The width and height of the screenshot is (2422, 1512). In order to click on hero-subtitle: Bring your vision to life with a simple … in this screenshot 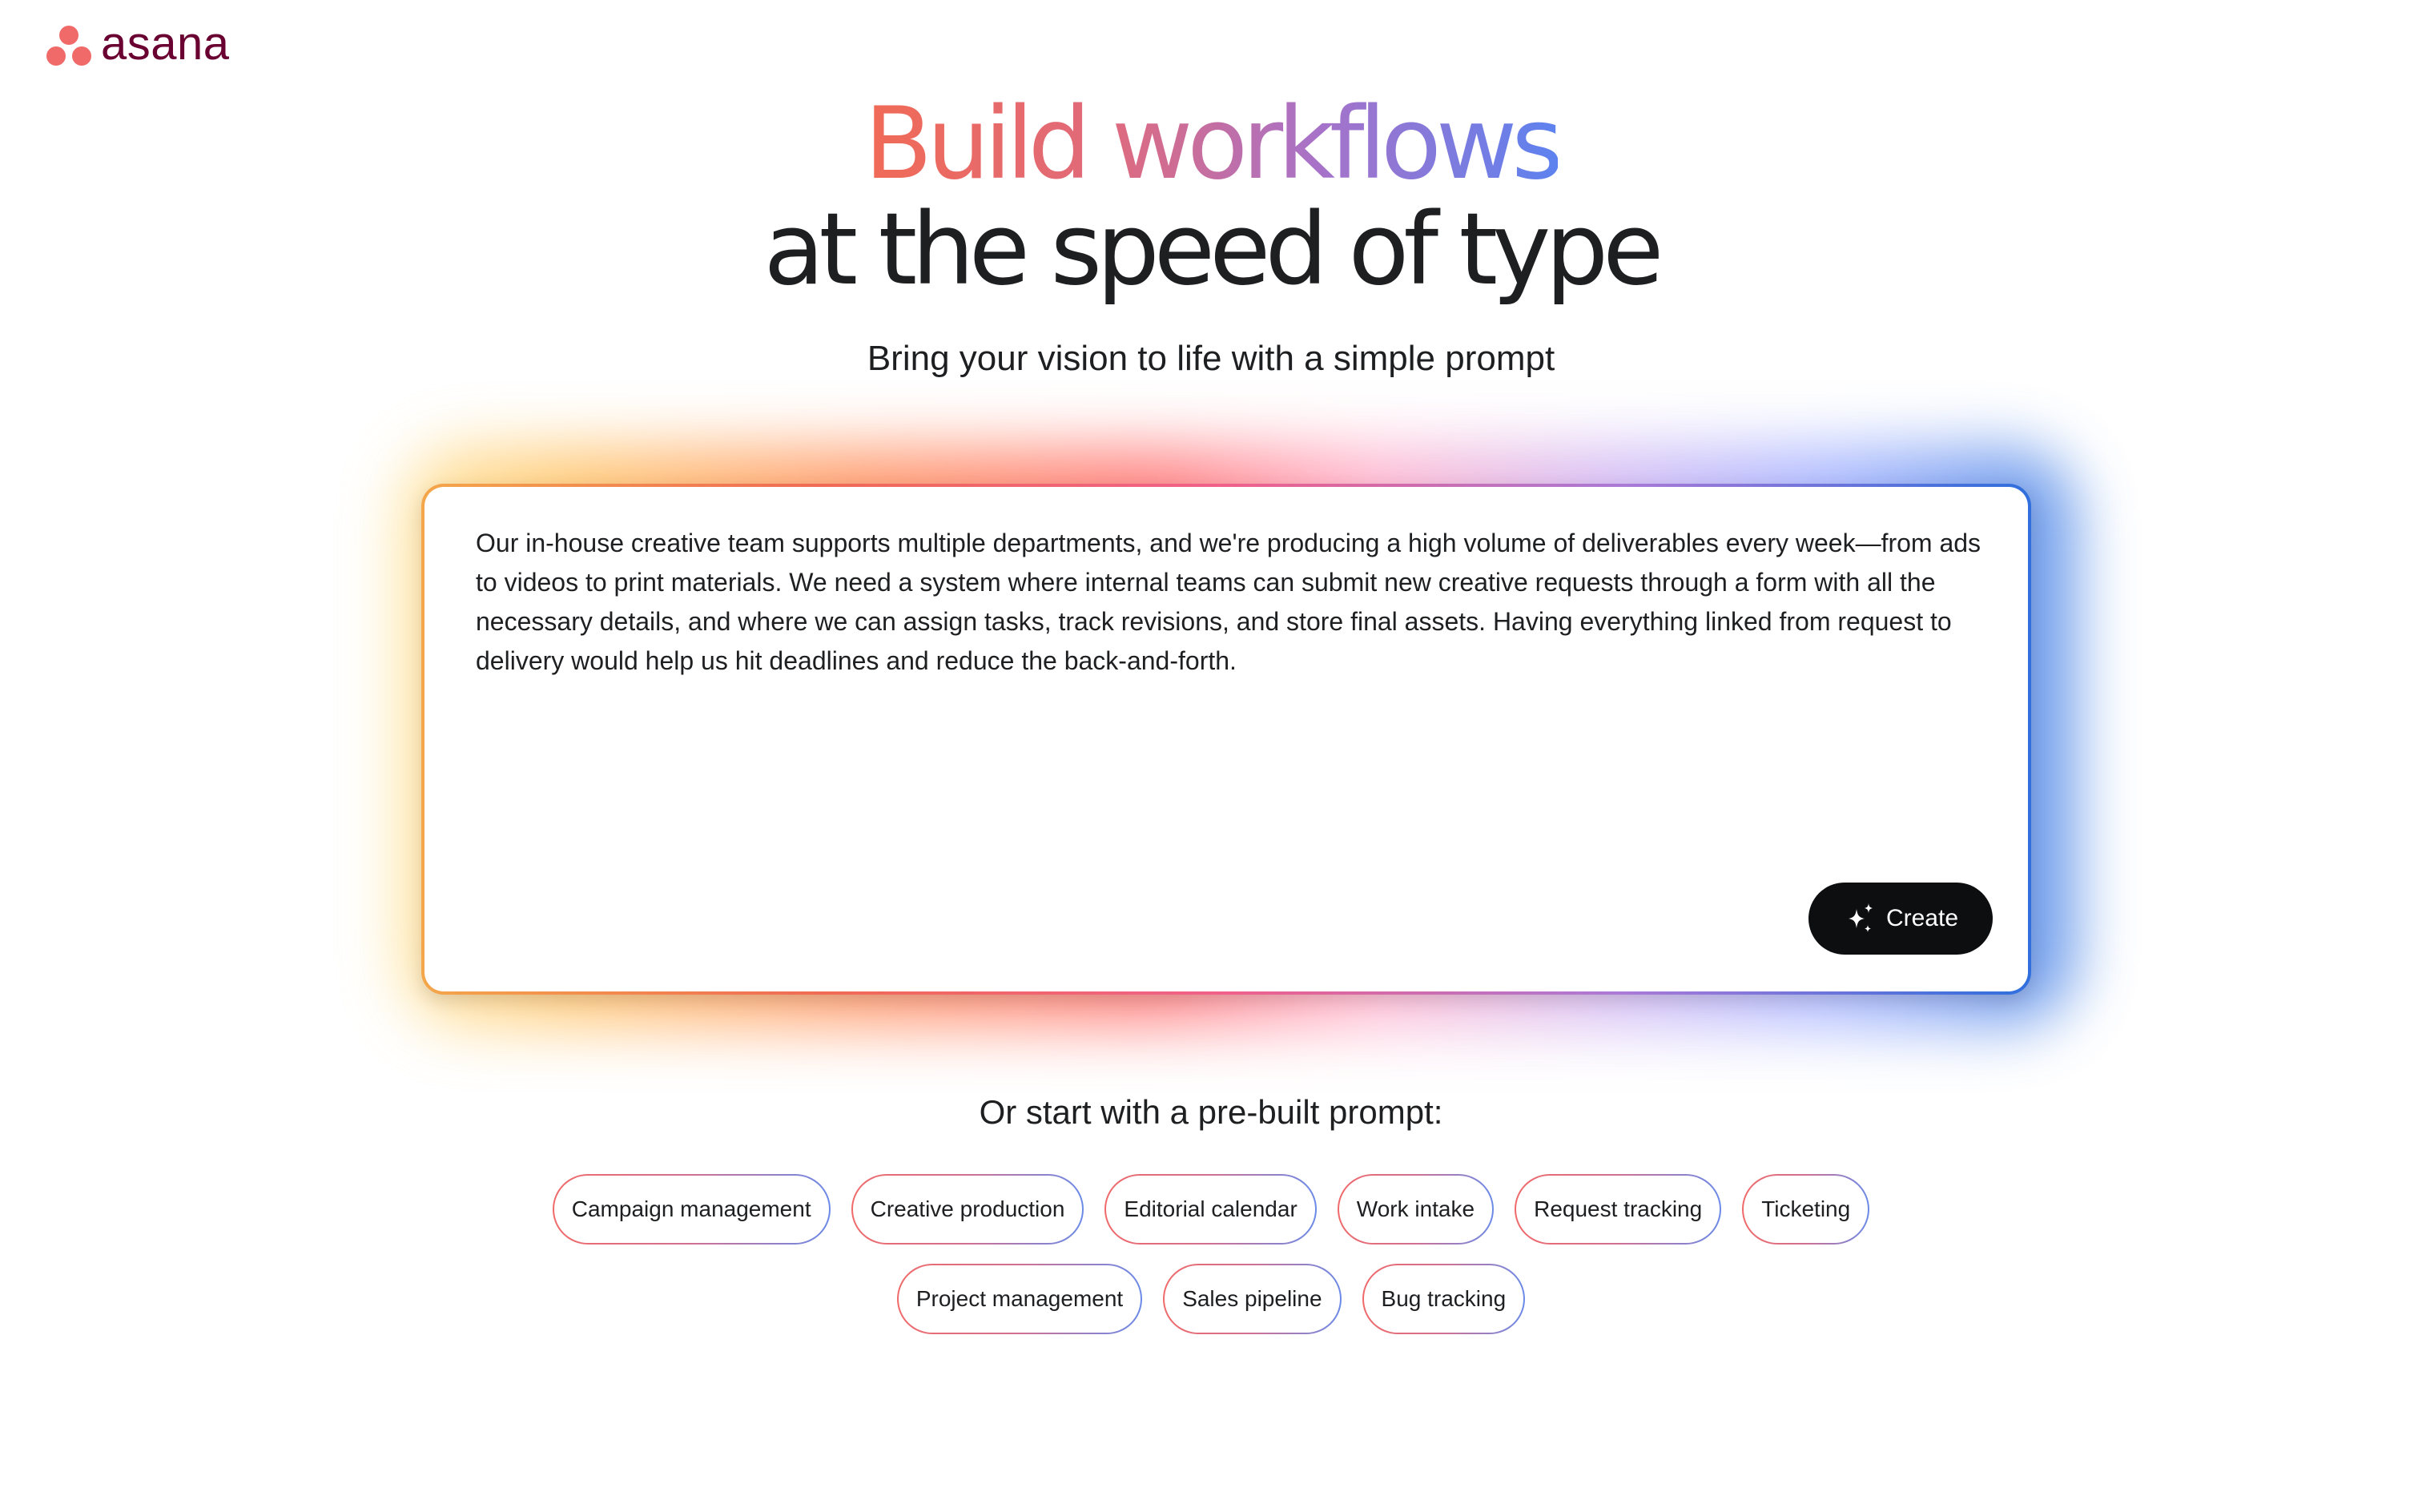, I will do `click(1211, 358)`.